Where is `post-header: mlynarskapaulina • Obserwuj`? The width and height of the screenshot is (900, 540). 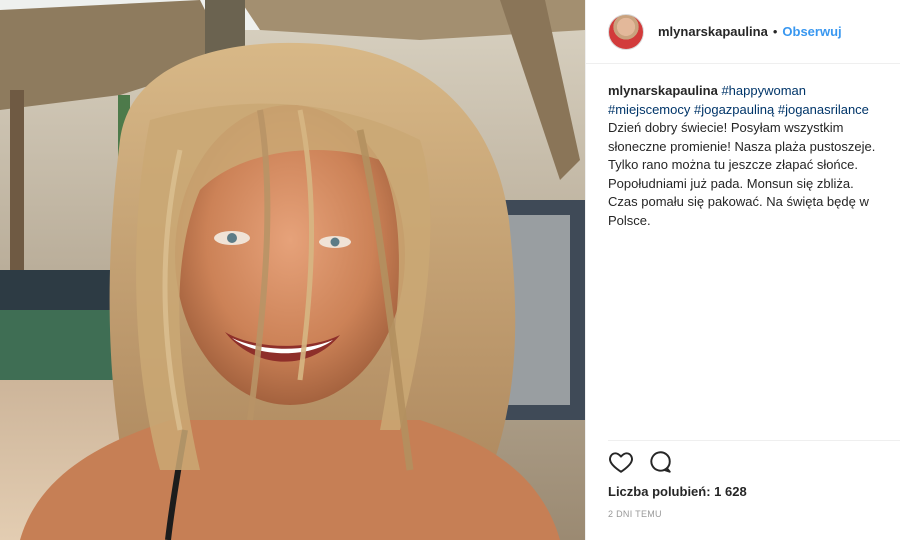
post-header: mlynarskapaulina • Obserwuj is located at coordinates (743, 32).